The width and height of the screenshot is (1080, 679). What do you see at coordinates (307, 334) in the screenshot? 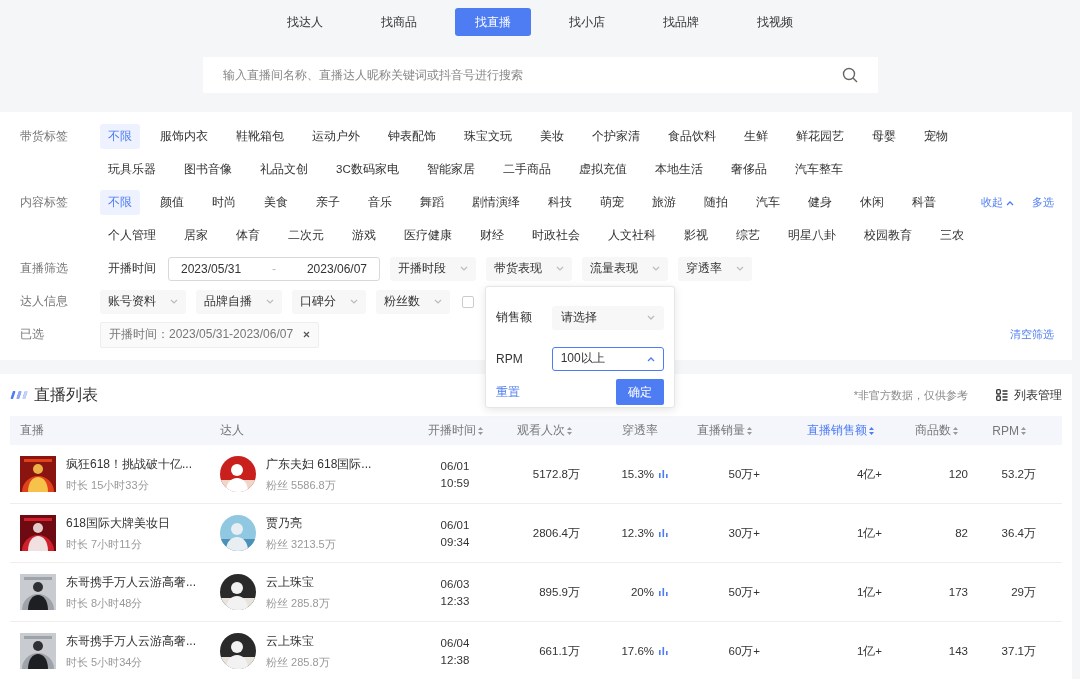
I see `close-icon` at bounding box center [307, 334].